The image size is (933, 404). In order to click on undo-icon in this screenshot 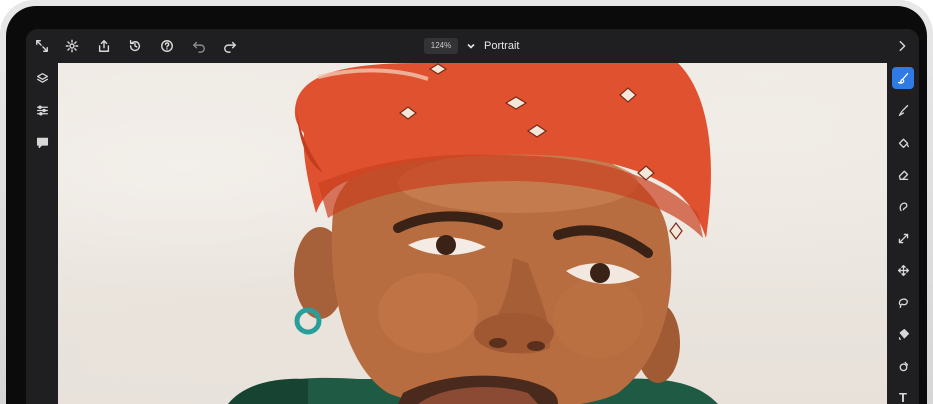, I will do `click(199, 46)`.